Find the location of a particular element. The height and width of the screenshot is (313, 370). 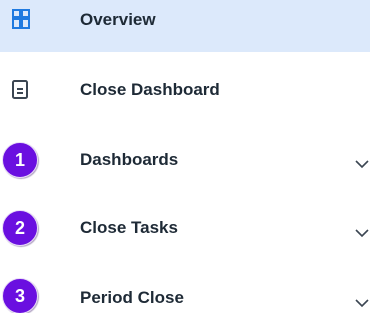

dashboard-grid-icon is located at coordinates (20, 22).